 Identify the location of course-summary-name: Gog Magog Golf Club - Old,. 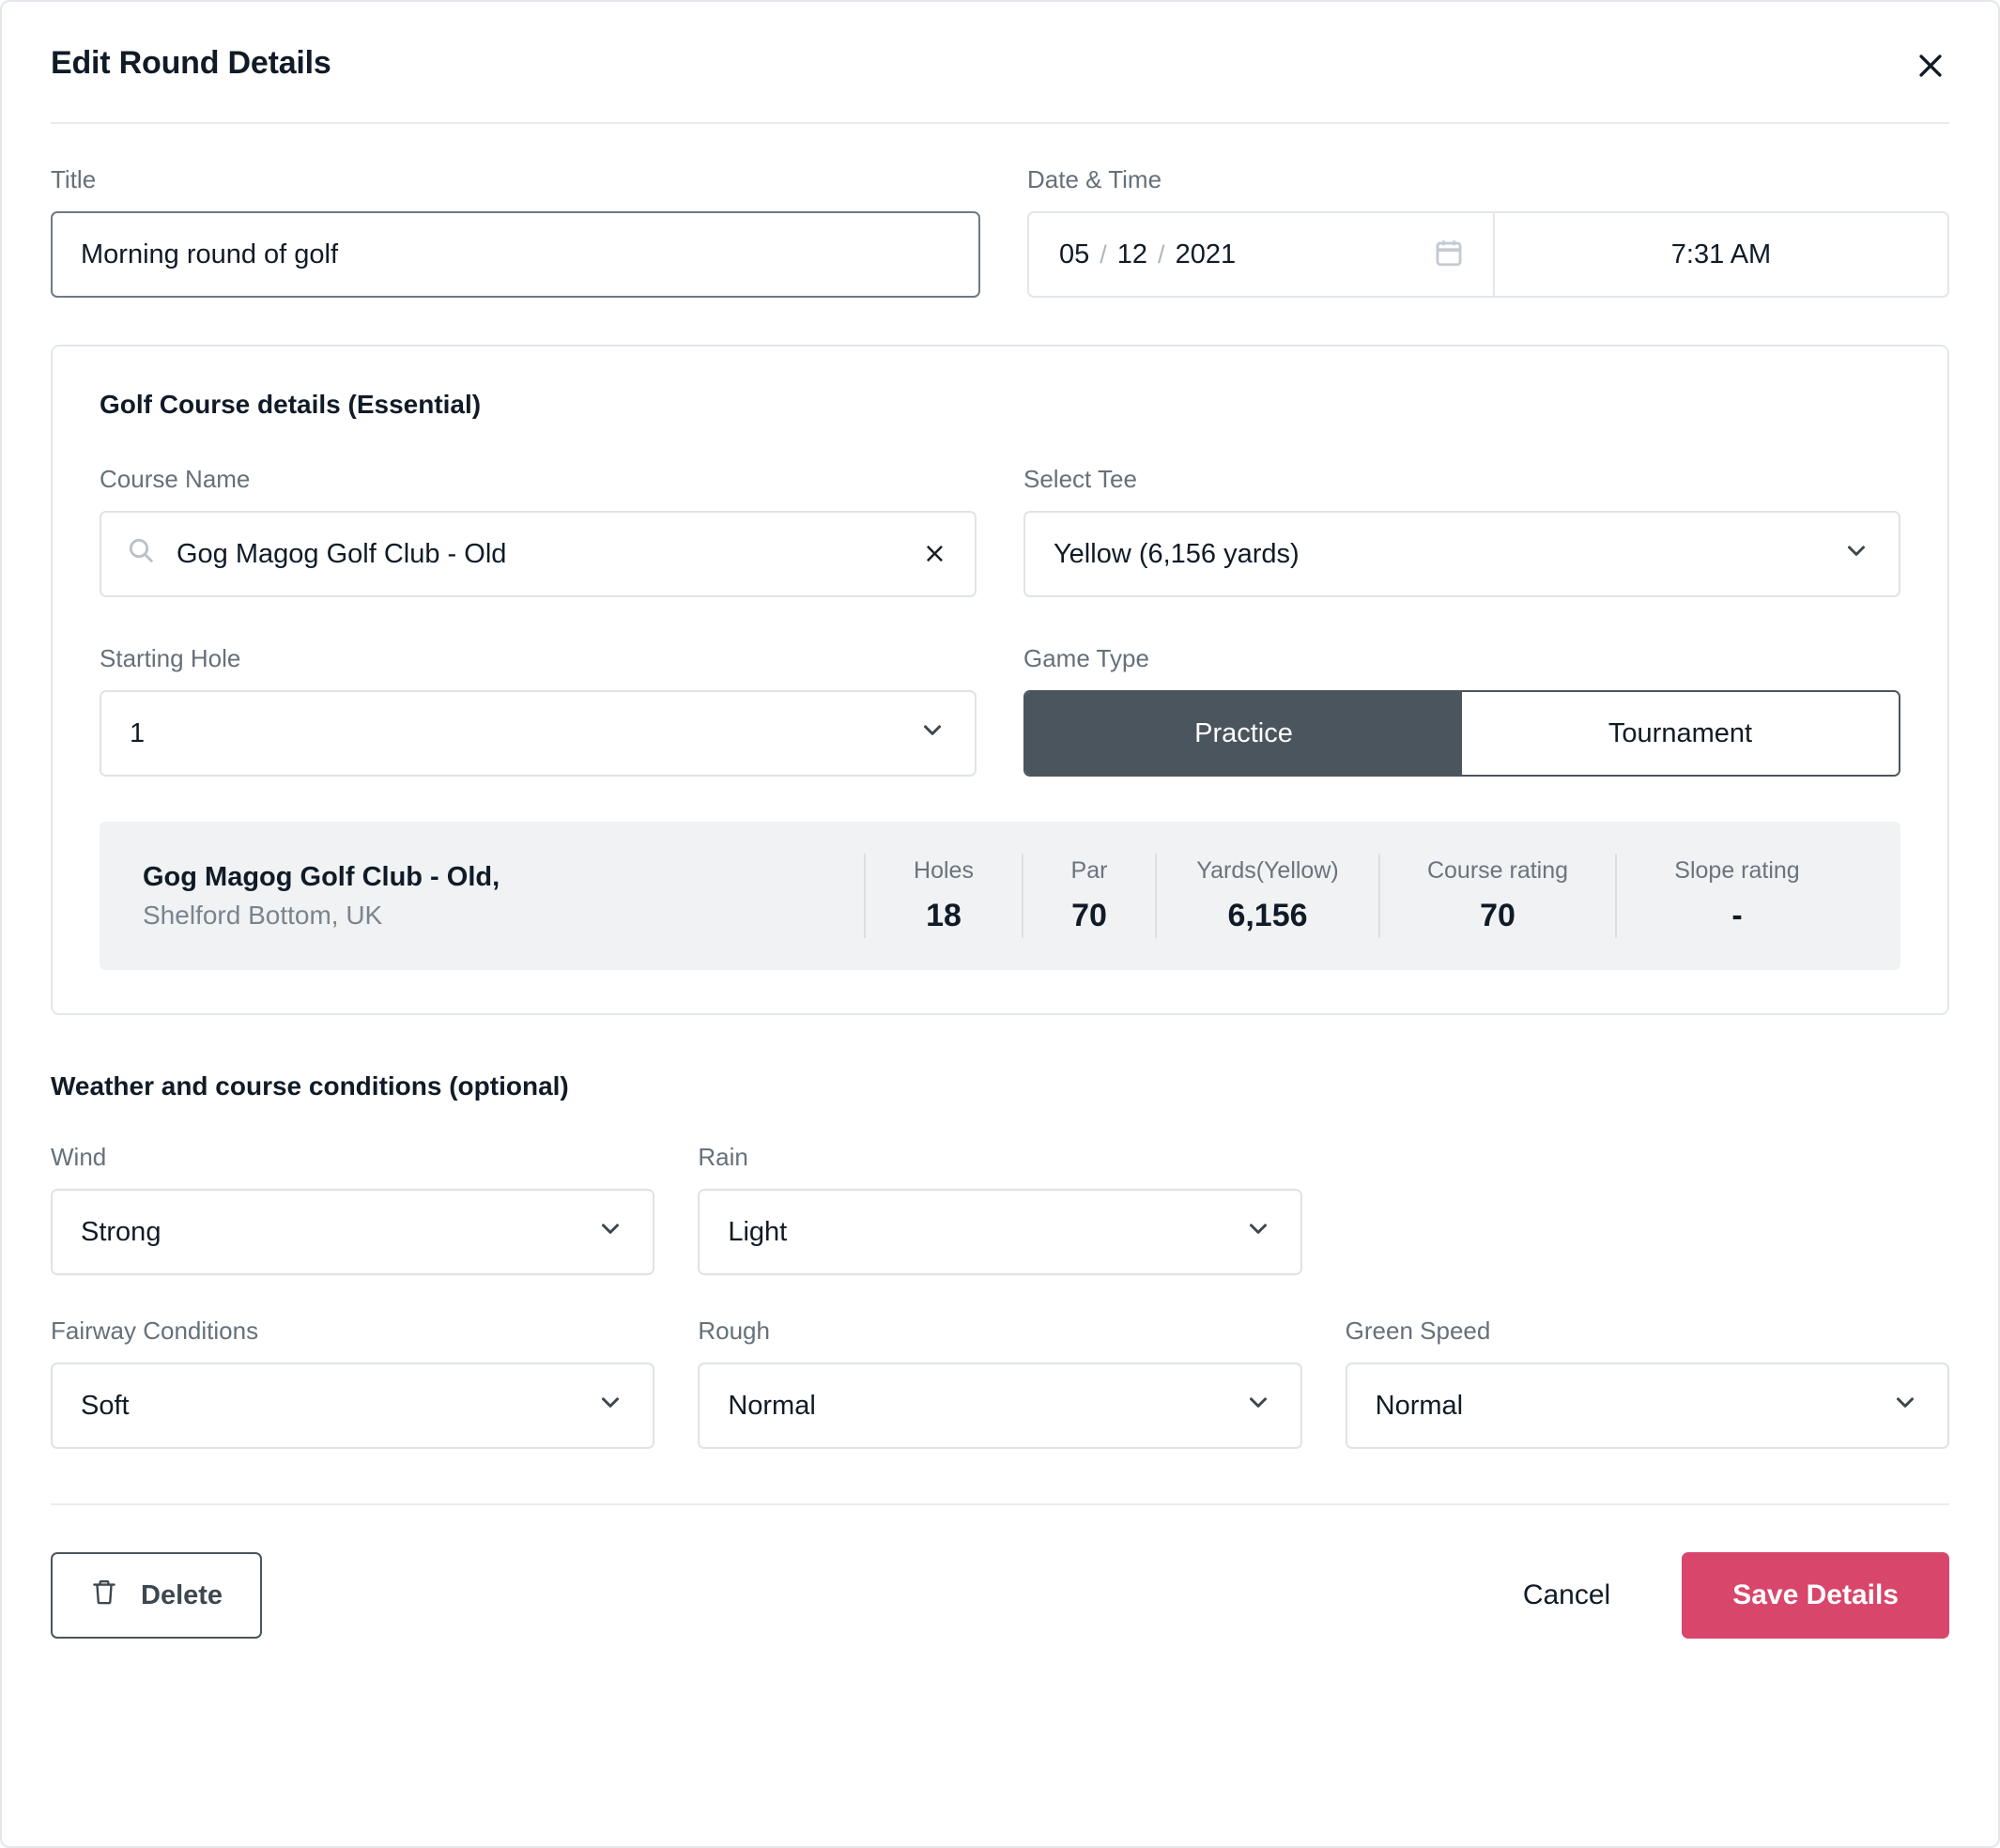
(321, 876).